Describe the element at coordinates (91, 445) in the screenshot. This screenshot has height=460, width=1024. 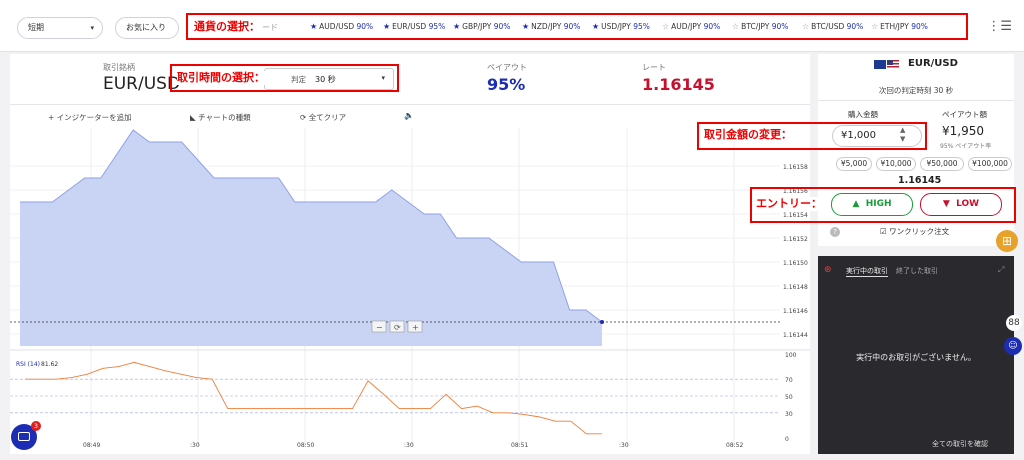
I see `x-tick-label: 08:49` at that location.